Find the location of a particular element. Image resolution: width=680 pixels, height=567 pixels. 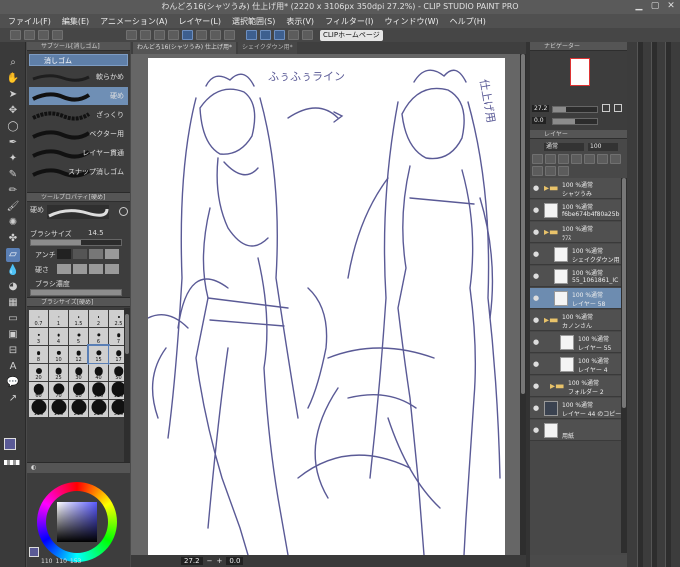

layer-lock-icon is located at coordinates (550, 159).